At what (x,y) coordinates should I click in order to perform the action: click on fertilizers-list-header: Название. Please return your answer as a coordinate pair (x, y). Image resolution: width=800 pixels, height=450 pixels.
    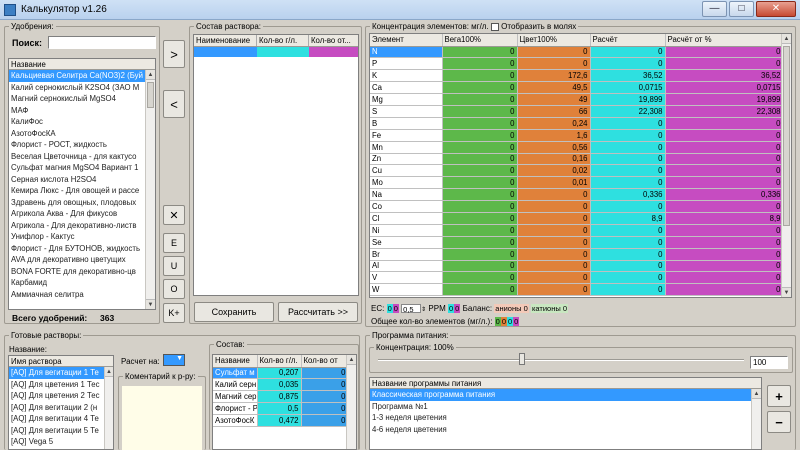
    Looking at the image, I should click on (82, 64).